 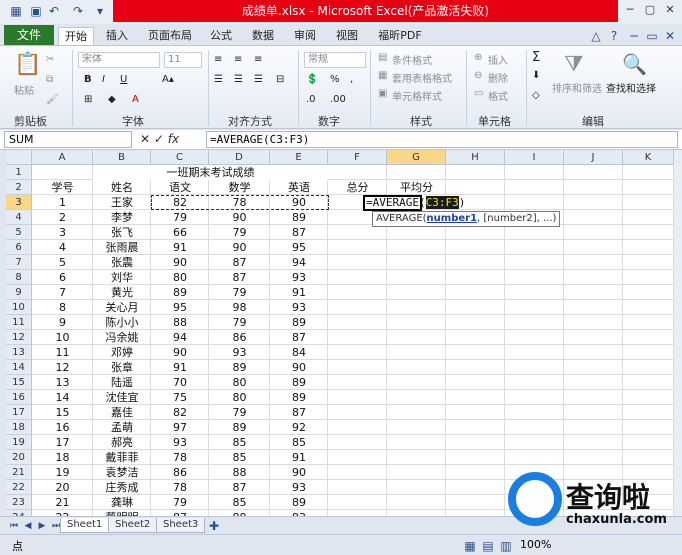 What do you see at coordinates (19, 322) in the screenshot?
I see `row-header: 11` at bounding box center [19, 322].